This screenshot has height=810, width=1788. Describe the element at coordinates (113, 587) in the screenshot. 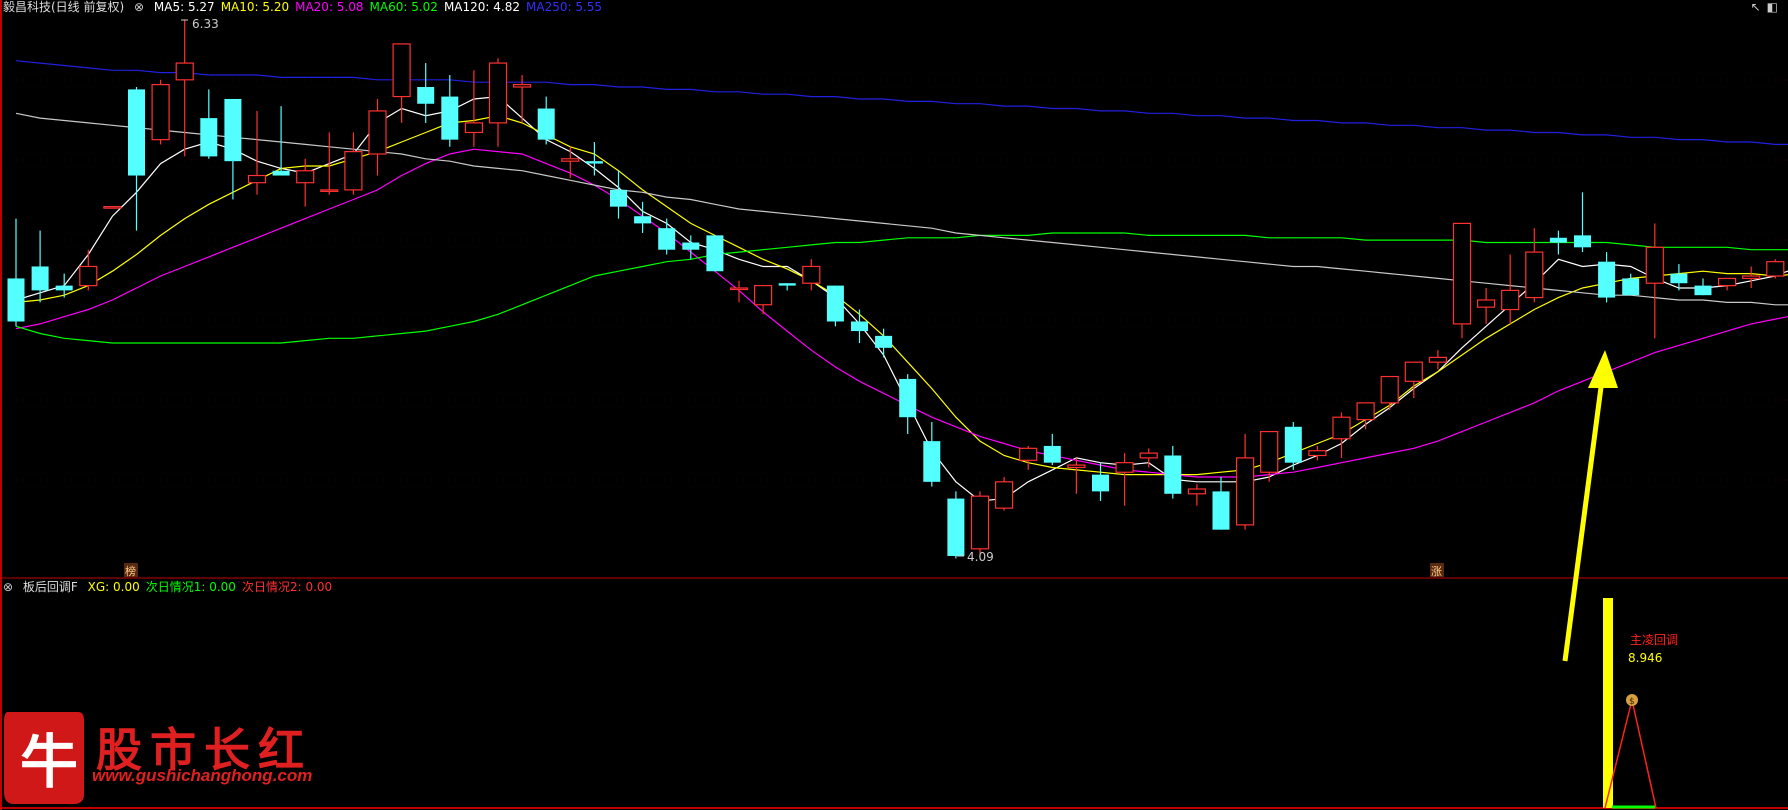

I see `indicator-value-0: XG: 0.00` at that location.